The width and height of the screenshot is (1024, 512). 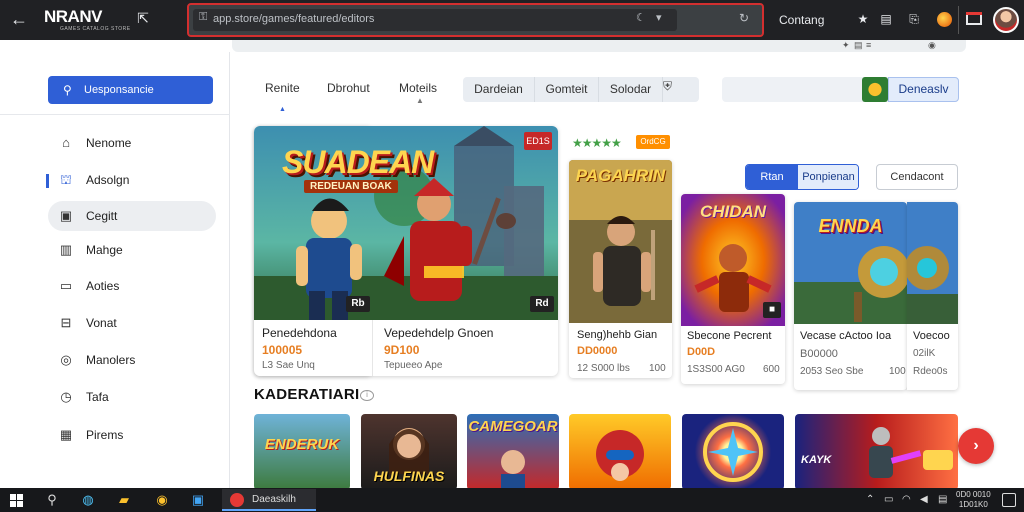 I want to click on back-arrow-icon: ←, so click(x=19, y=19).